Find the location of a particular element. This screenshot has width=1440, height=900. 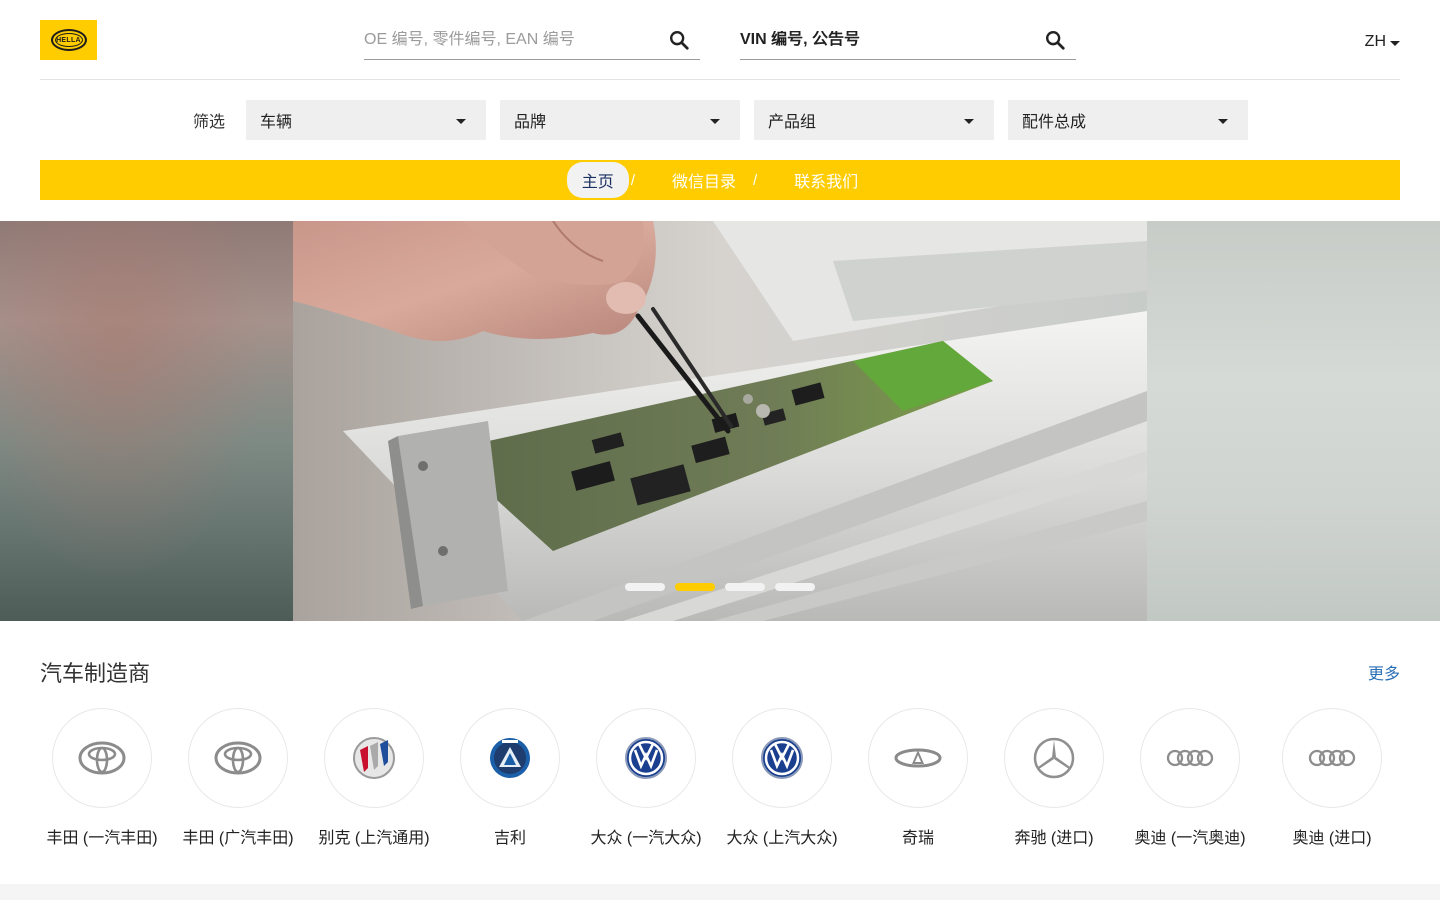

brand-card-audi-faw: 奥迪 (一汽奥迪) is located at coordinates (1190, 778).